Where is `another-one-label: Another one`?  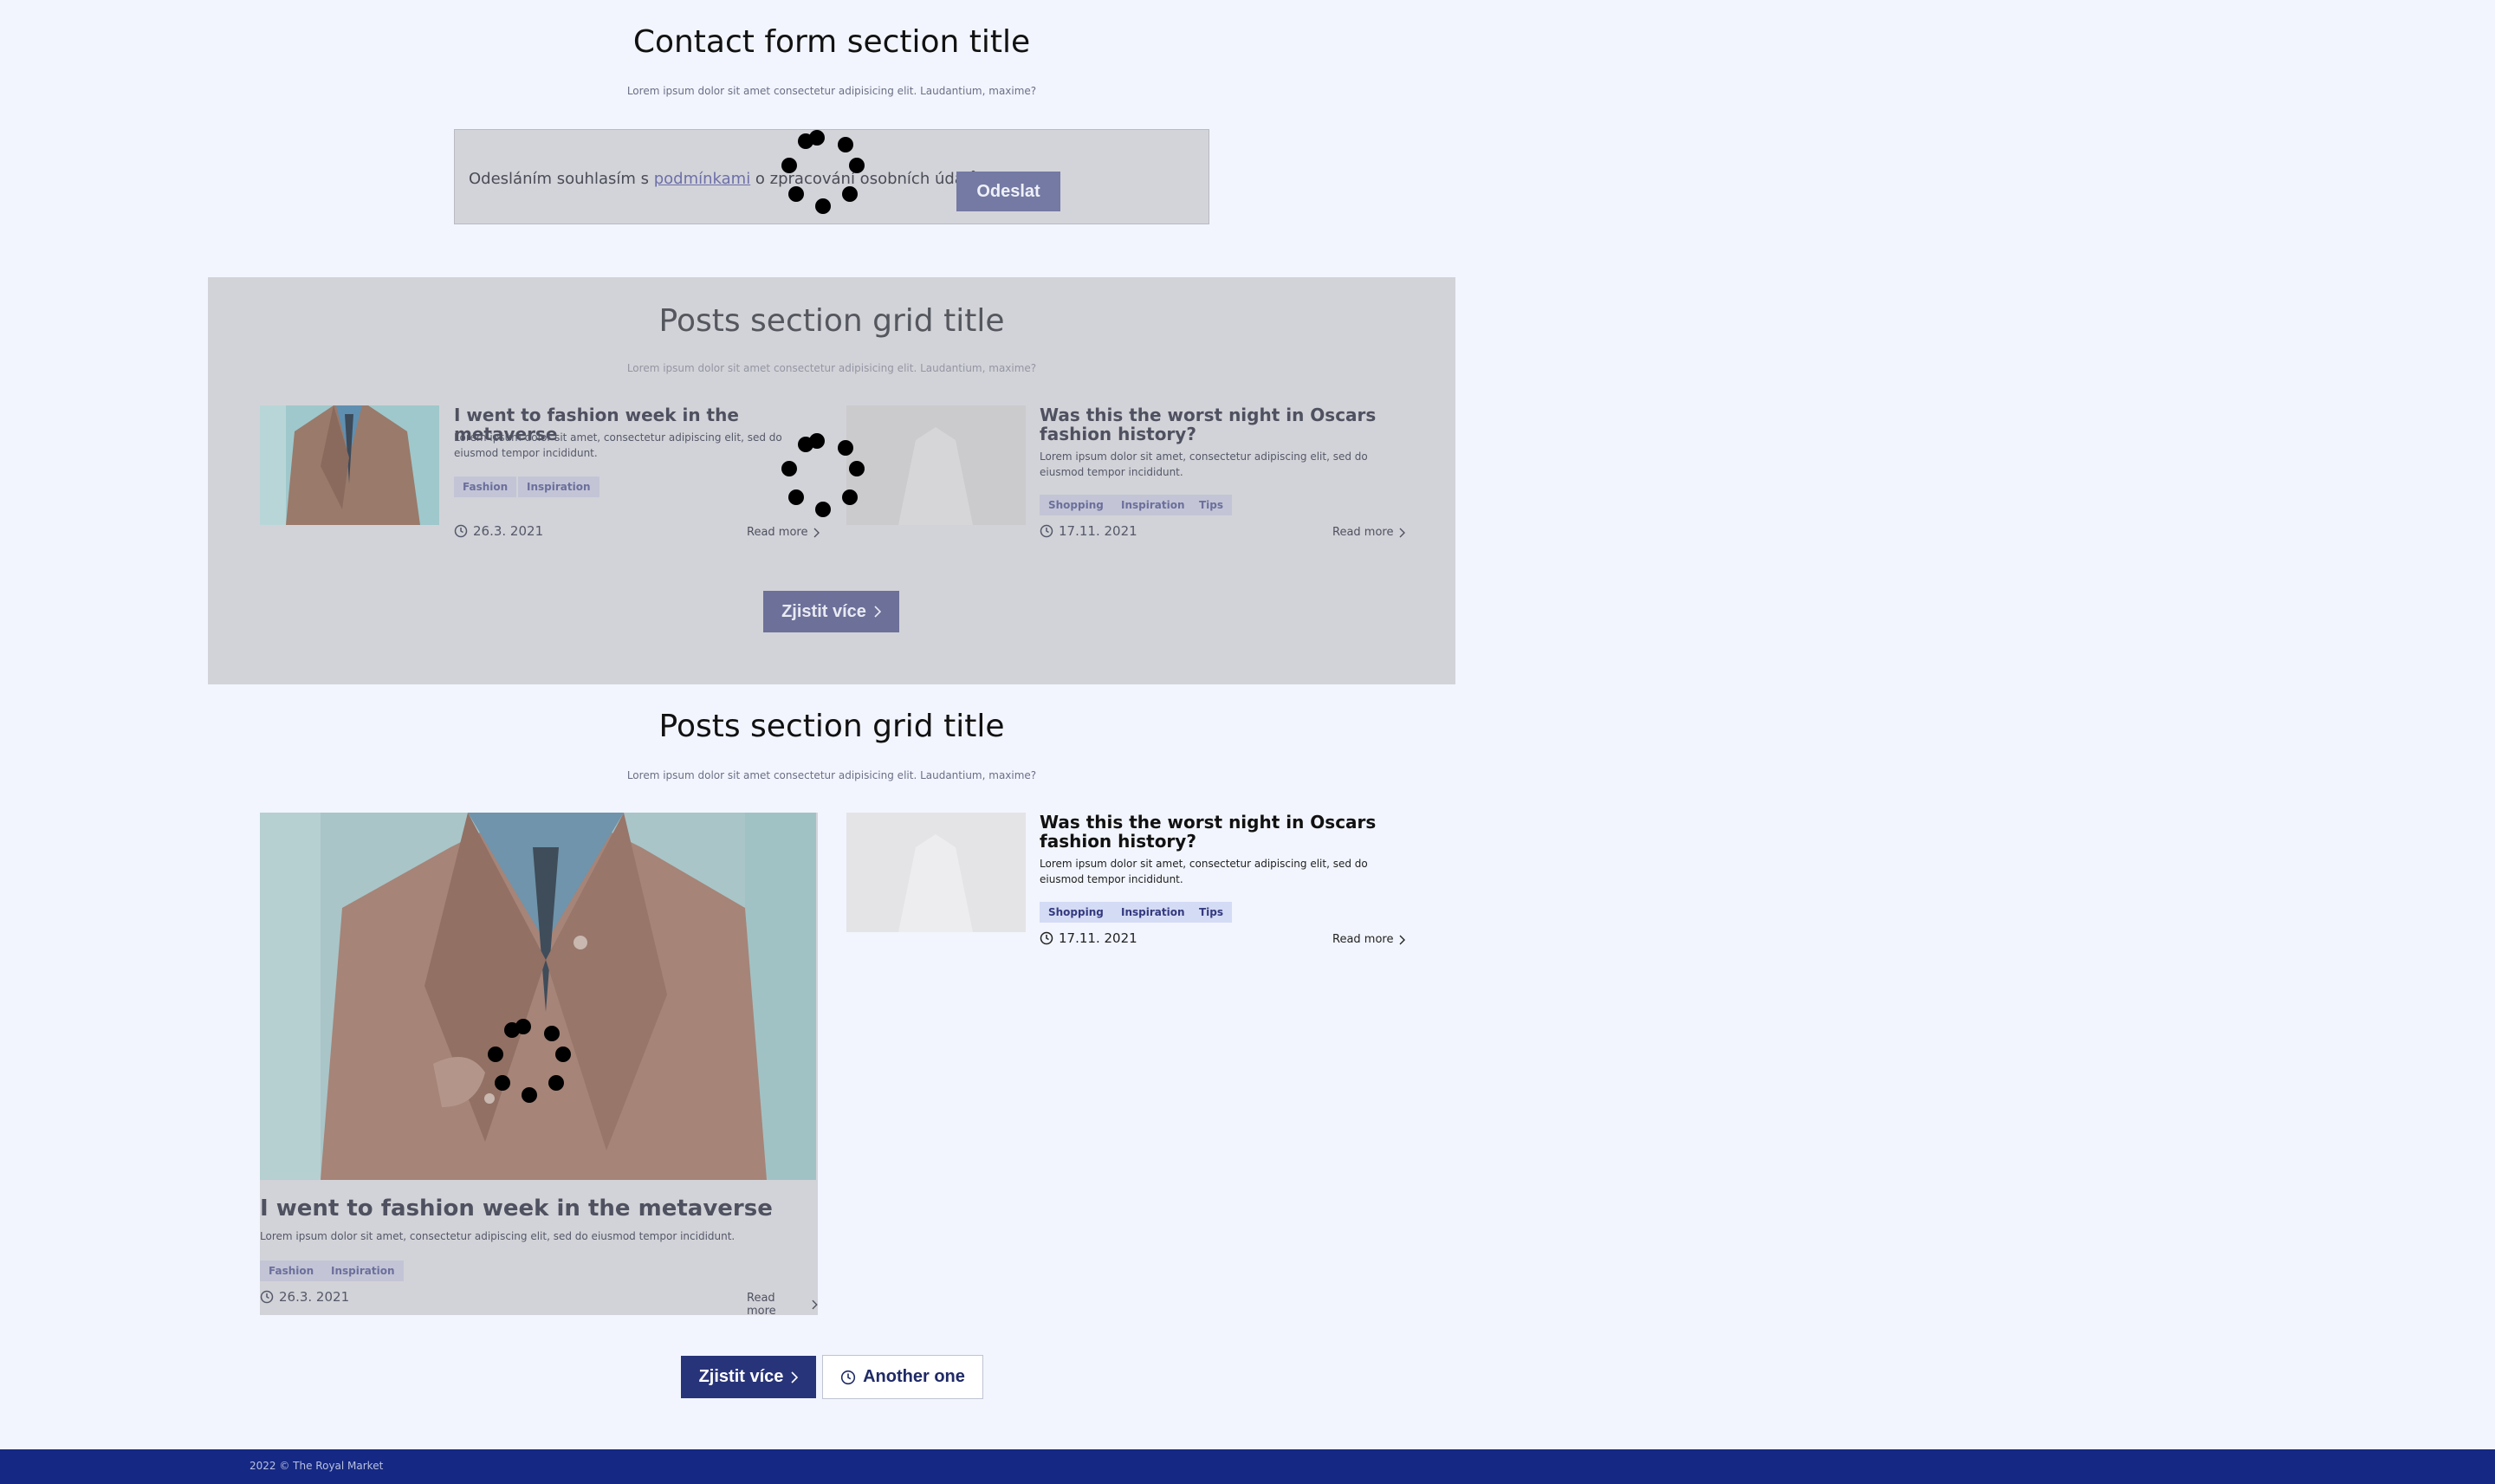
another-one-label: Another one is located at coordinates (914, 1376).